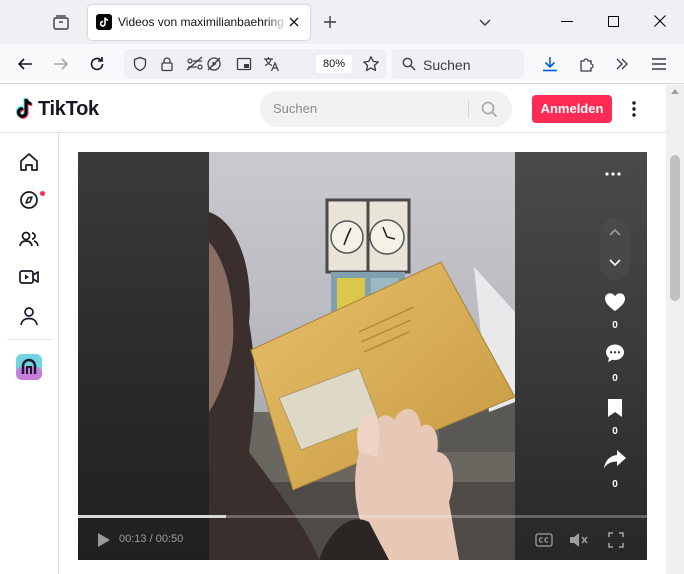  I want to click on downloads-icon, so click(550, 64).